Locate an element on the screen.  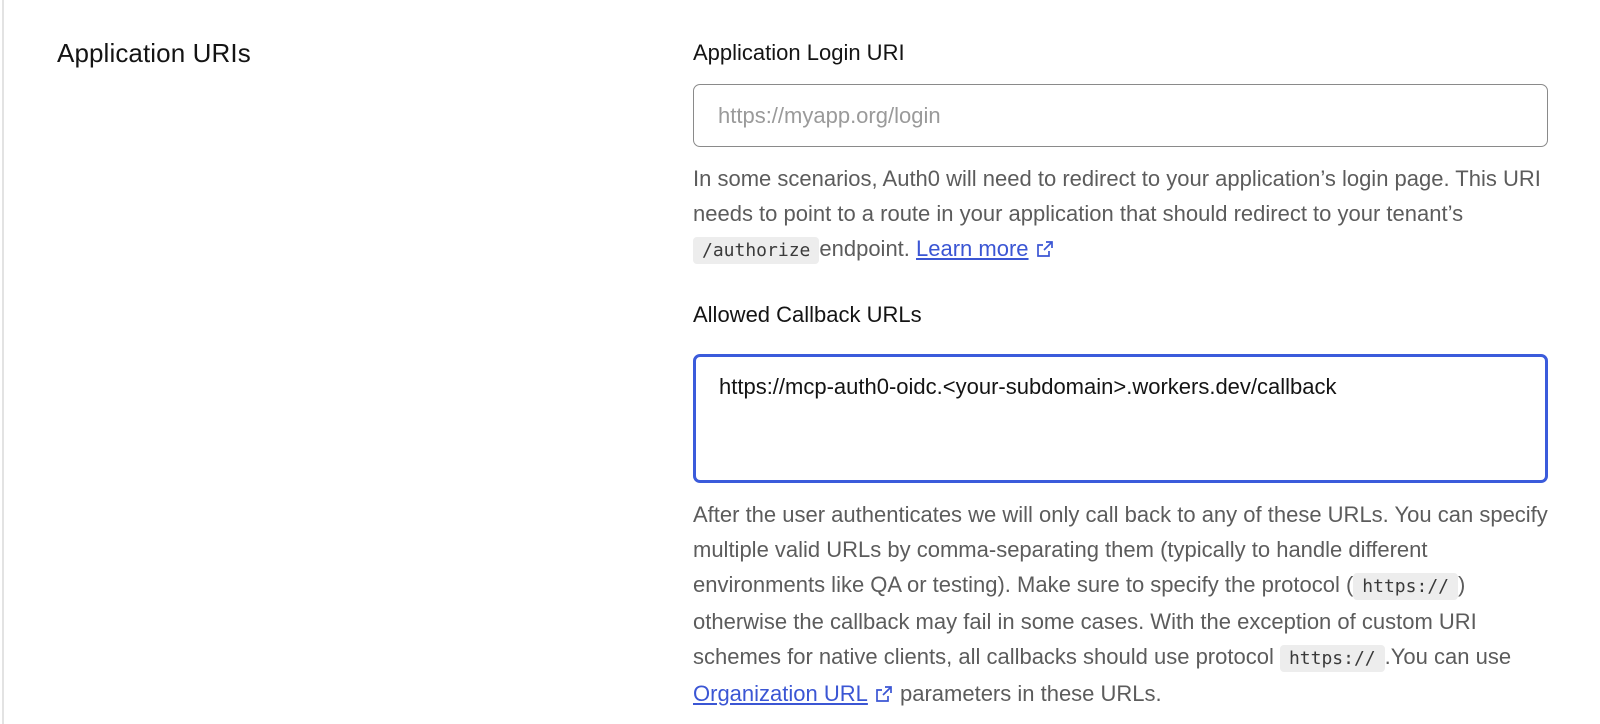
organization-url-link: Organization URL is located at coordinates (780, 693).